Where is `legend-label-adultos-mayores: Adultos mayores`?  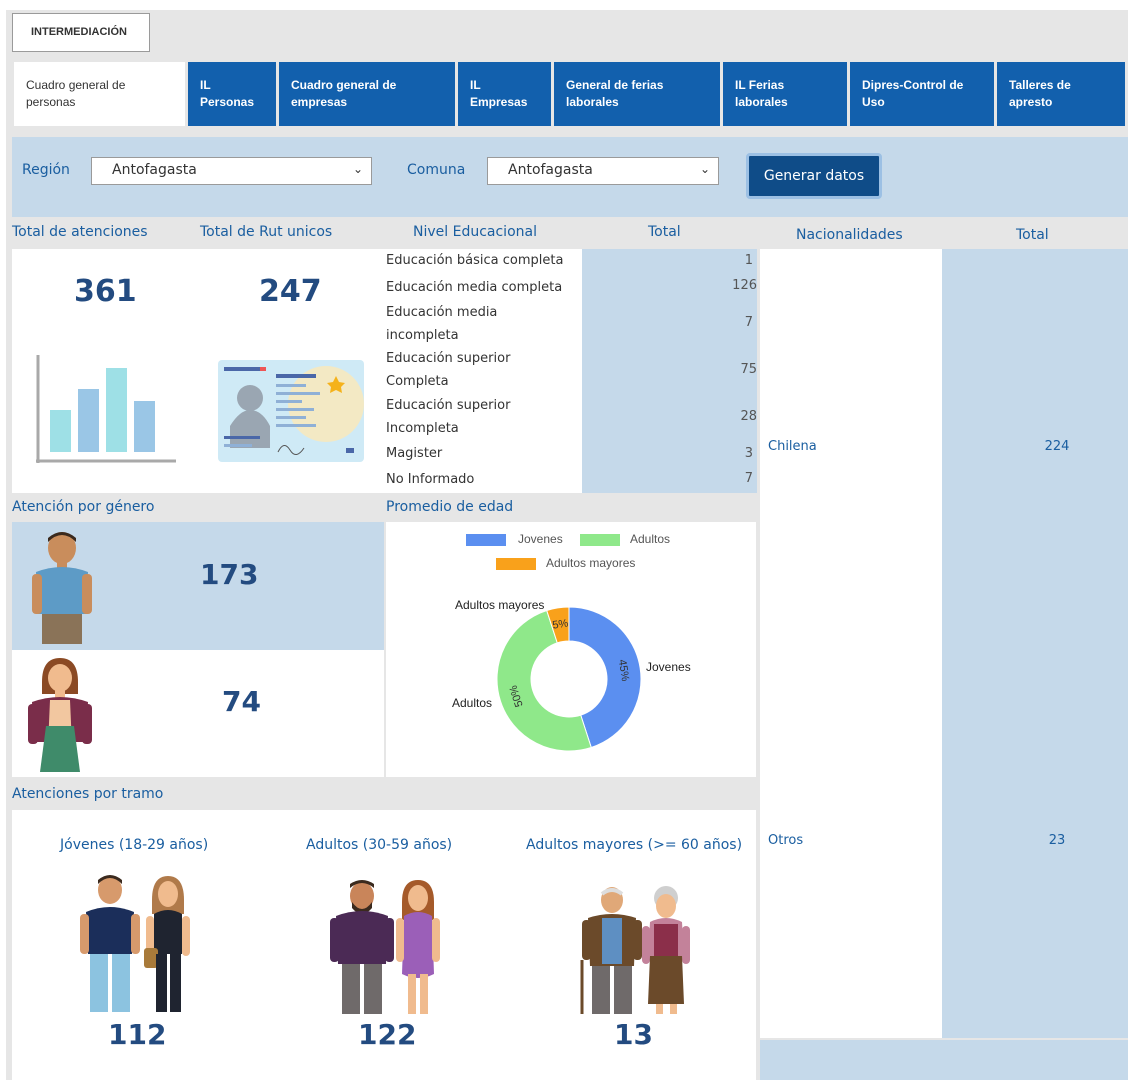 legend-label-adultos-mayores: Adultos mayores is located at coordinates (591, 563).